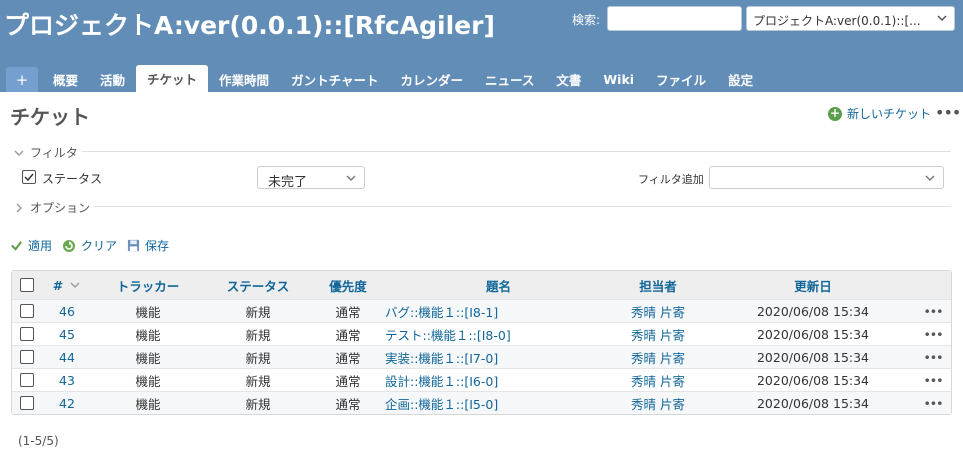  Describe the element at coordinates (813, 380) in the screenshot. I see `issue-updated: 2020/06/08 15:34` at that location.